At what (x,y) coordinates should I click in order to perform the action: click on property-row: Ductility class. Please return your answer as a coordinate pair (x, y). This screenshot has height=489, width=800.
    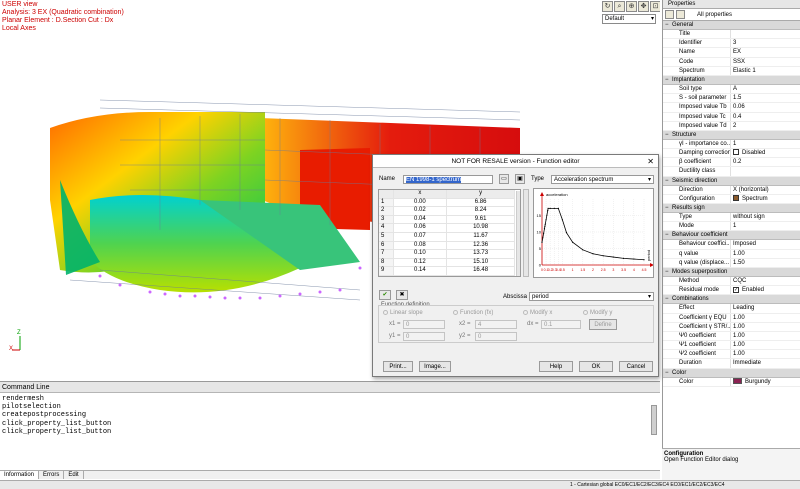
    Looking at the image, I should click on (731, 172).